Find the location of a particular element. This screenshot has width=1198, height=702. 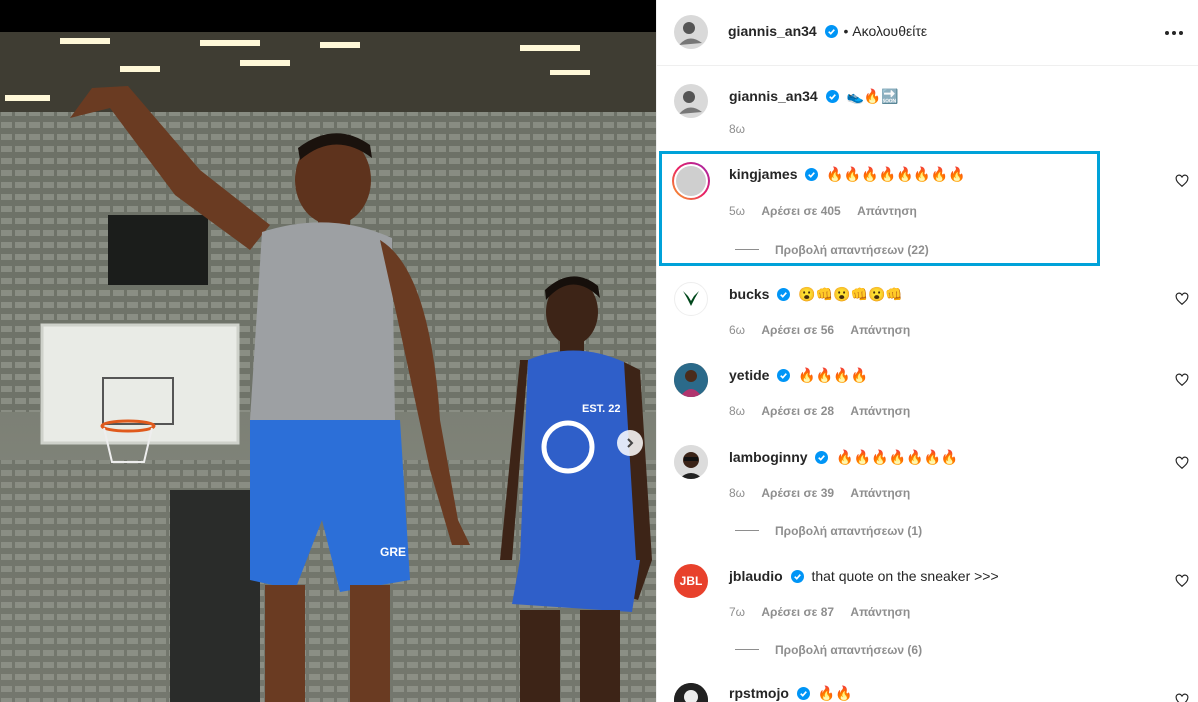

caption-username: giannis_an34 is located at coordinates (773, 96).